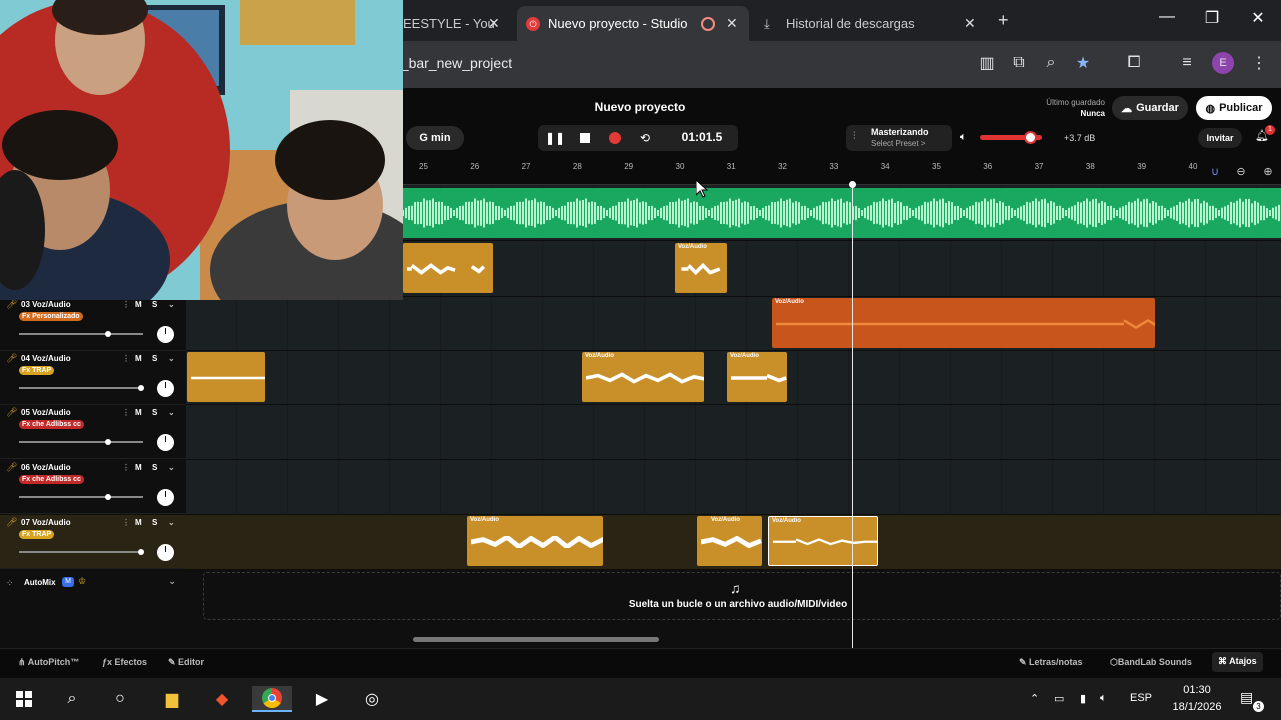  I want to click on file-explorer-icon: ▆, so click(172, 699).